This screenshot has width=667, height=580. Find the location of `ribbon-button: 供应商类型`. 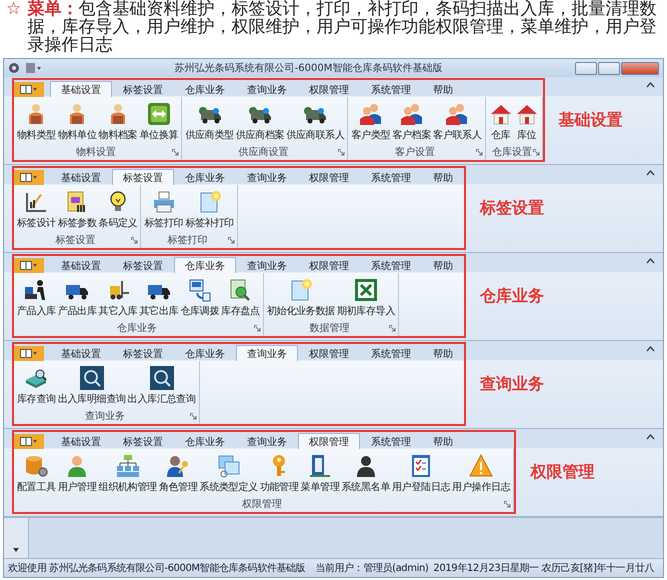

ribbon-button: 供应商类型 is located at coordinates (209, 122).